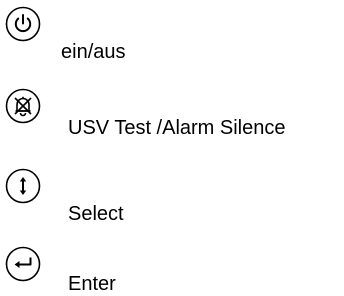 This screenshot has height=296, width=344. I want to click on legend-label: Enter, so click(92, 284).